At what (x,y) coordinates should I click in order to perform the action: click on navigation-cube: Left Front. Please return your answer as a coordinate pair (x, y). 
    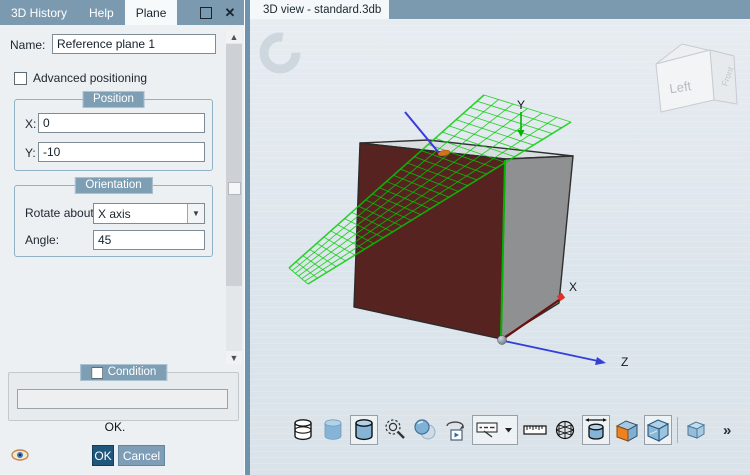
    Looking at the image, I should click on (696, 78).